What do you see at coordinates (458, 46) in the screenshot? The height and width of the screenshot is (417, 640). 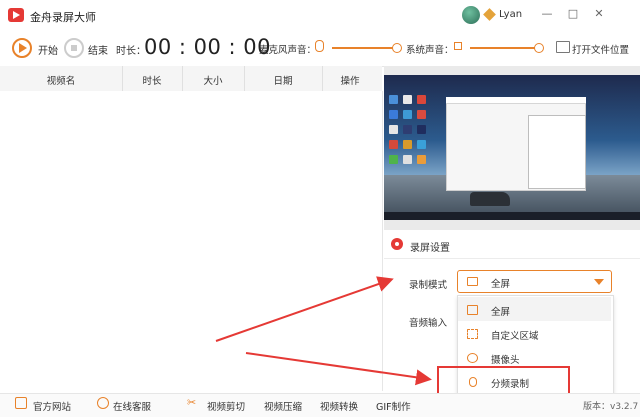 I see `speaker-icon` at bounding box center [458, 46].